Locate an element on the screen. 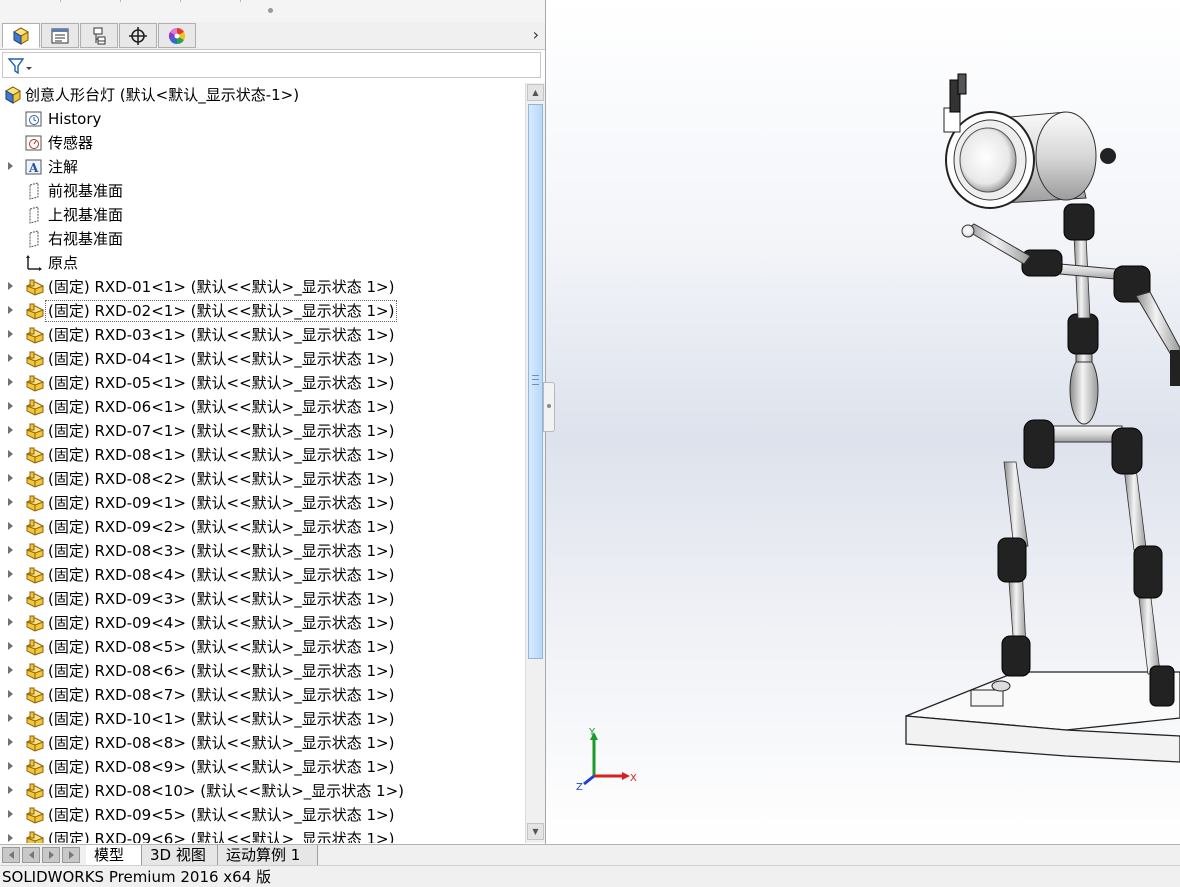 The width and height of the screenshot is (1180, 887). tree-component-row: (固定) RXD-03<1> (默认<<默认>_显示状态 1>) is located at coordinates (262, 335).